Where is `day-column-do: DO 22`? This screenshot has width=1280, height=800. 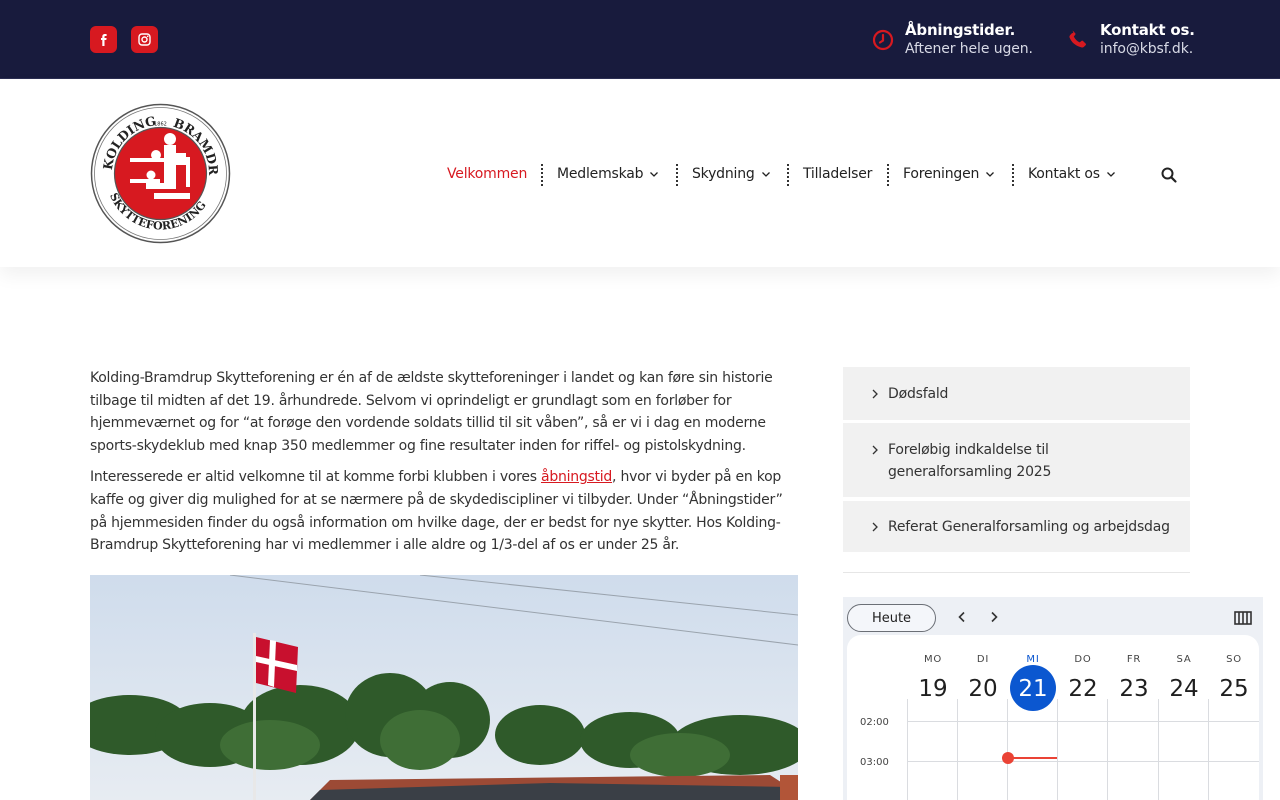
day-column-do: DO 22 is located at coordinates (1083, 682).